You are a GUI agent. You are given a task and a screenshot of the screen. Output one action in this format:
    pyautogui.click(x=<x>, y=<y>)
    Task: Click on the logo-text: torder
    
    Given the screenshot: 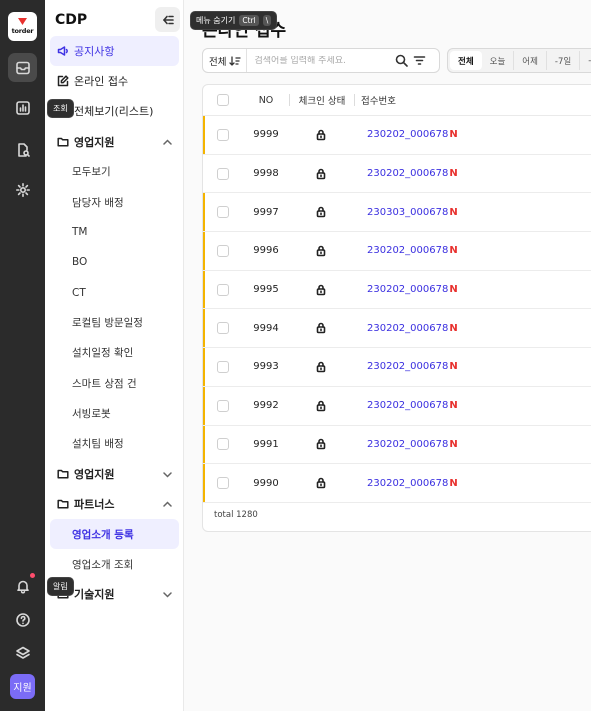 What is the action you would take?
    pyautogui.click(x=22, y=31)
    